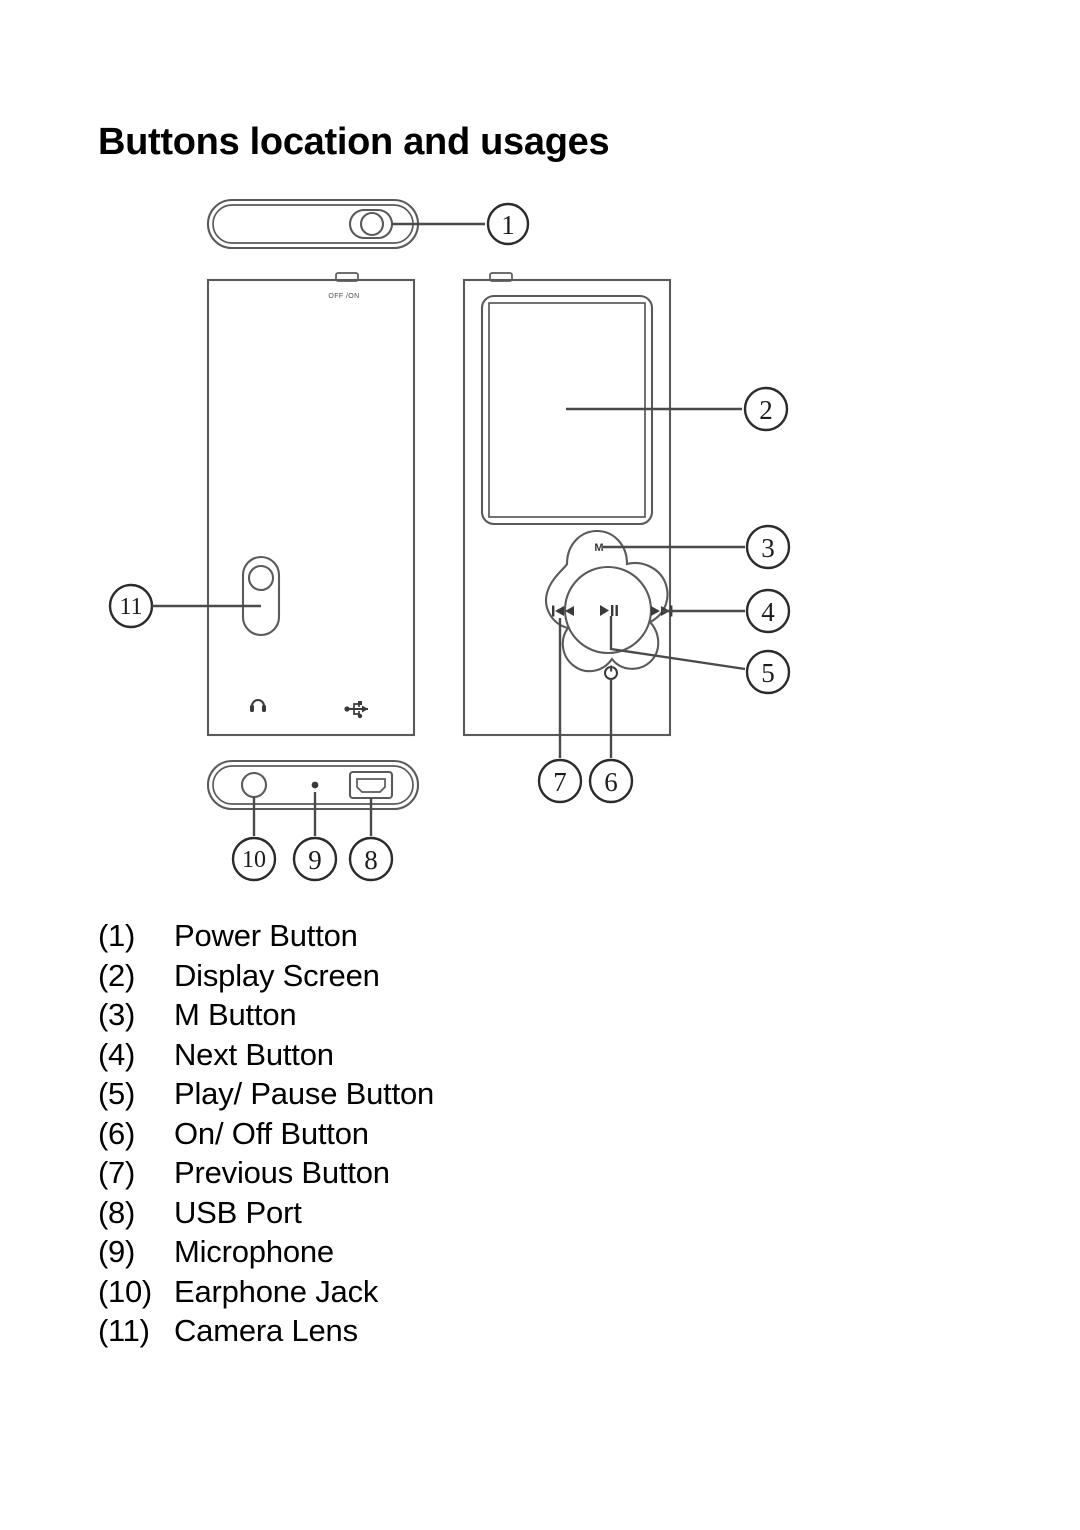  What do you see at coordinates (116, 1212) in the screenshot?
I see `legend-number: (8)` at bounding box center [116, 1212].